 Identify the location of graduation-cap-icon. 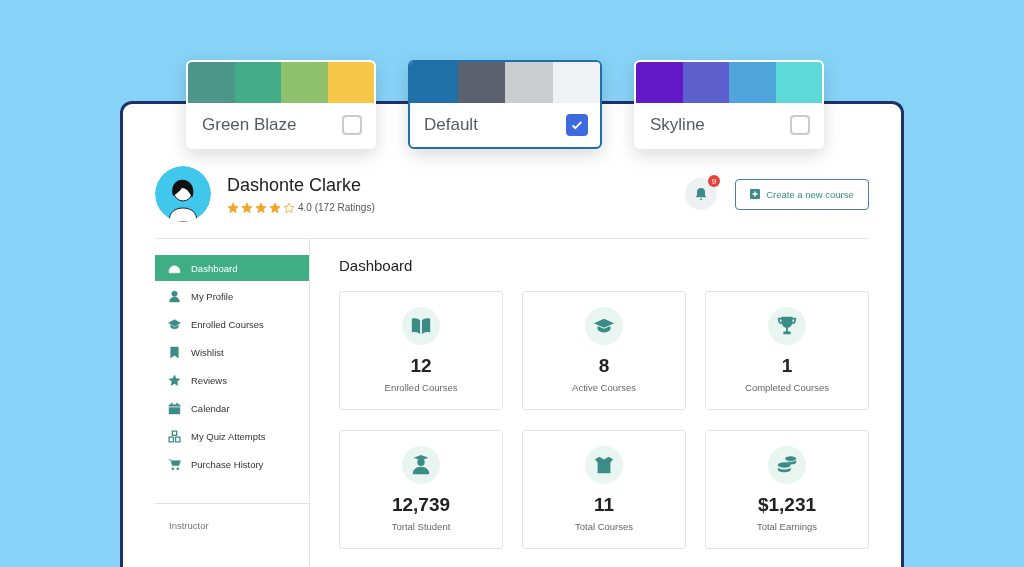
(174, 324).